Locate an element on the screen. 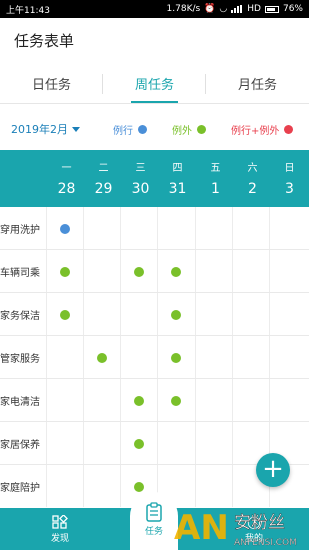  day-number: 31 is located at coordinates (177, 189).